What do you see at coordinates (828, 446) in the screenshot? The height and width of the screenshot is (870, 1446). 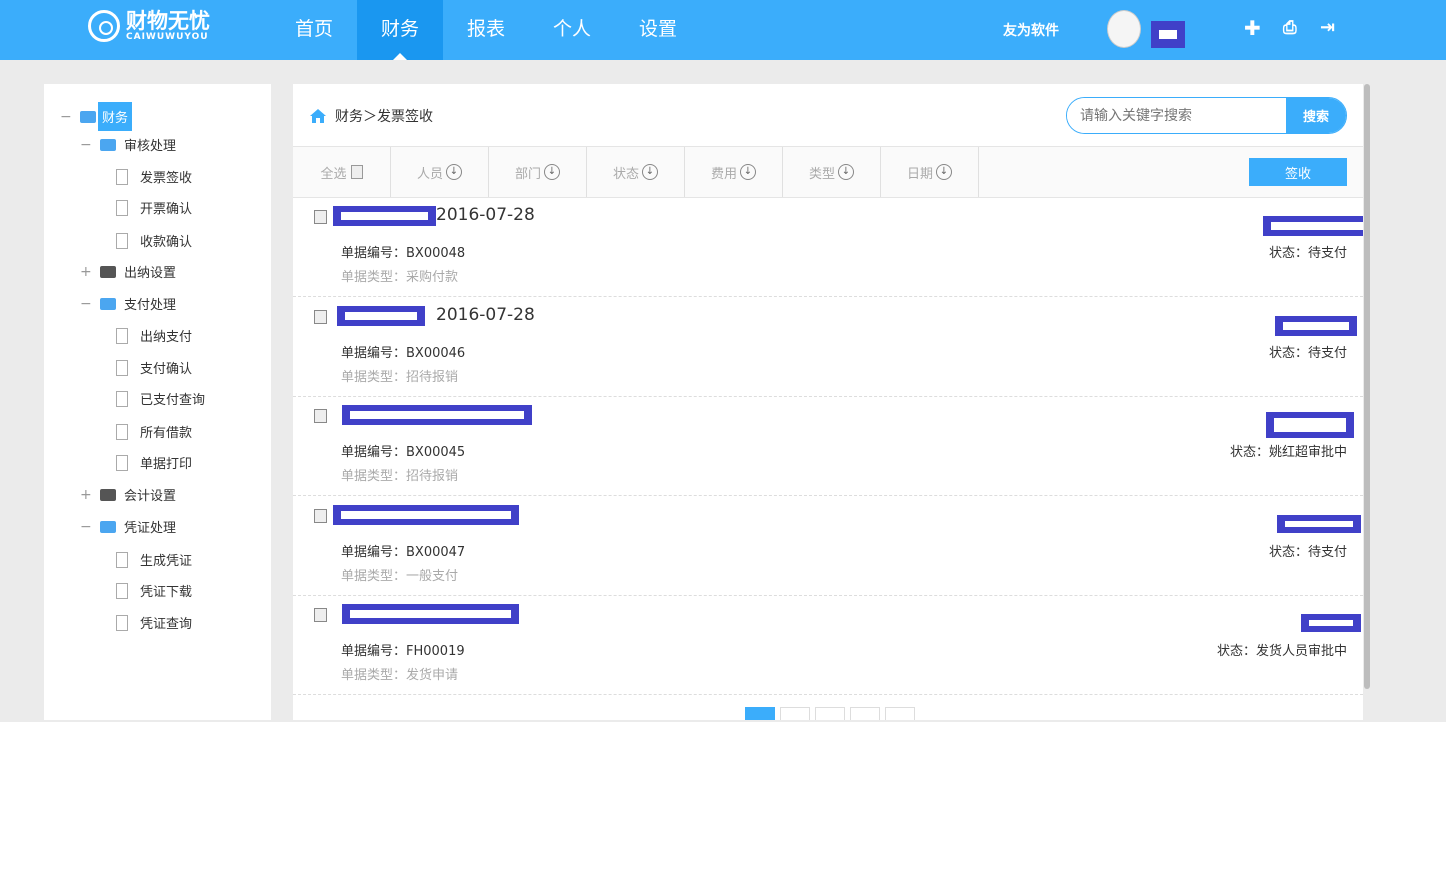 I see `record-row: 单据编号：BX00045 单据类型：招待报销 状态：姚红超审批中` at bounding box center [828, 446].